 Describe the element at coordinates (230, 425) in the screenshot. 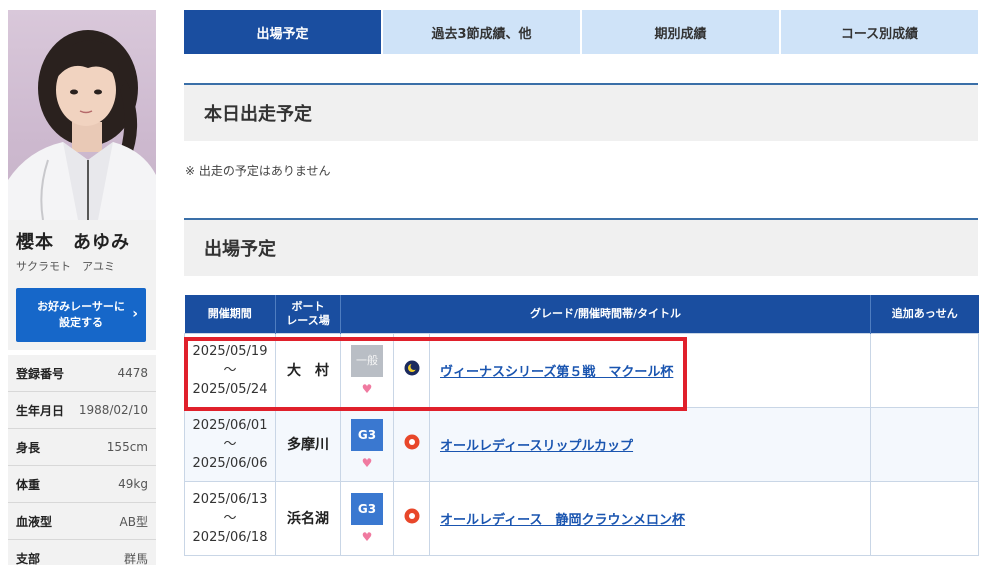

I see `period-start: 2025/06/01` at that location.